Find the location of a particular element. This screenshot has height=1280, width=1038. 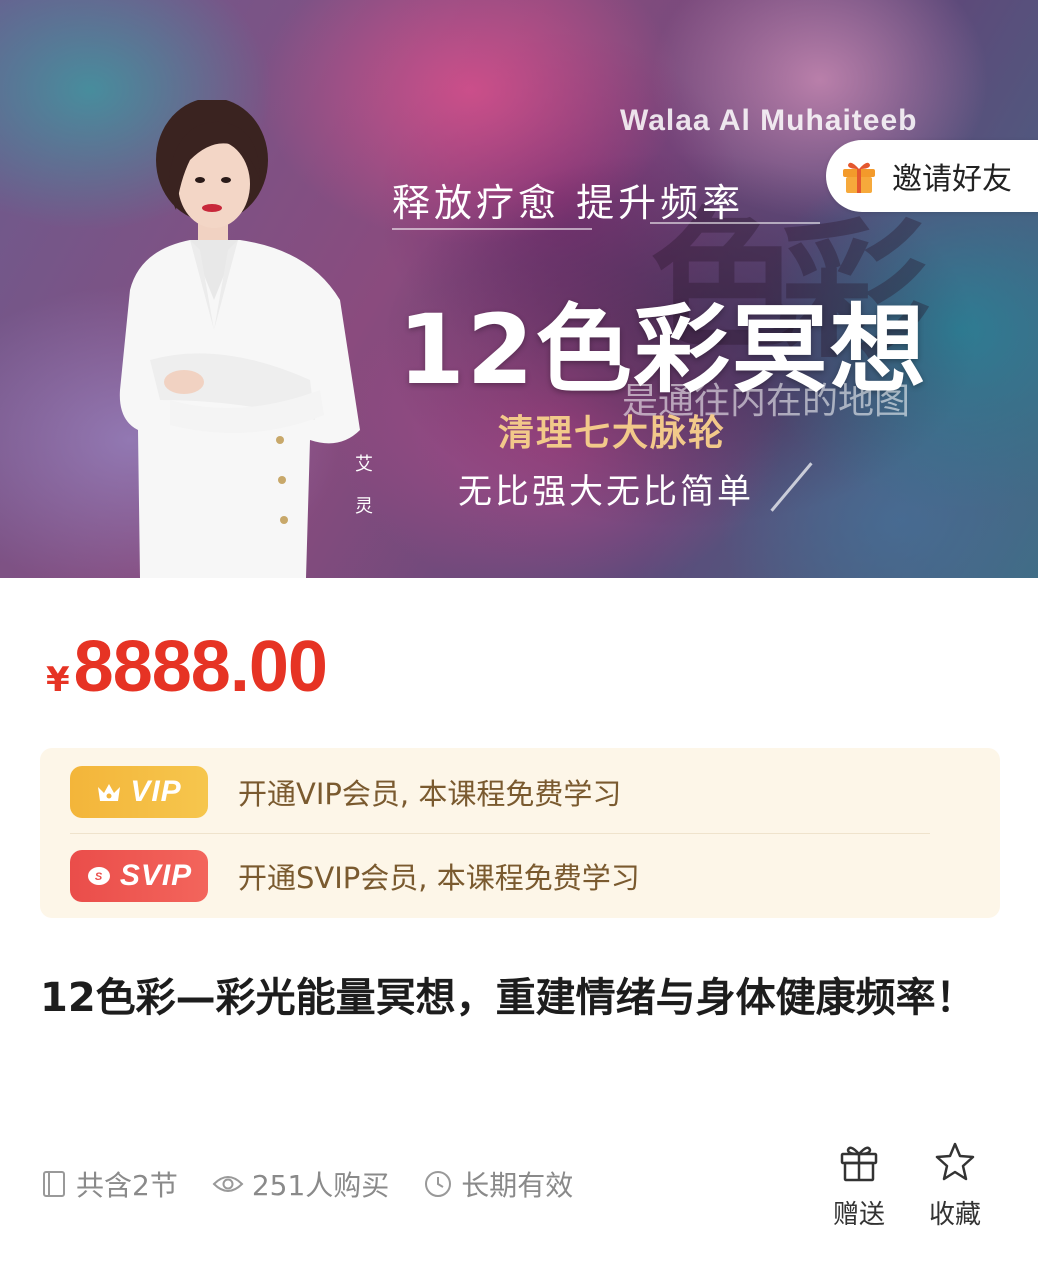

lesson-icon is located at coordinates (54, 1184).